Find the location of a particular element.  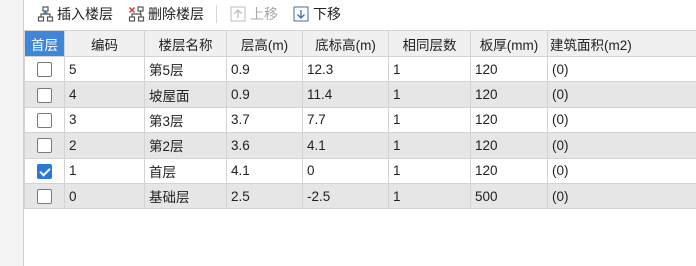

table-row: 4 坡屋面 0.9 11.4 1 120 (0) is located at coordinates (360, 94).